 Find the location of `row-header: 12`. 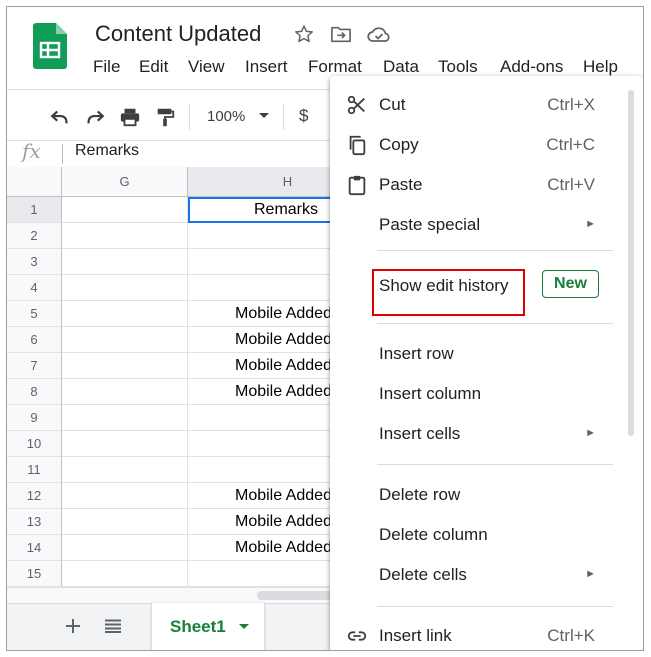

row-header: 12 is located at coordinates (34, 496).